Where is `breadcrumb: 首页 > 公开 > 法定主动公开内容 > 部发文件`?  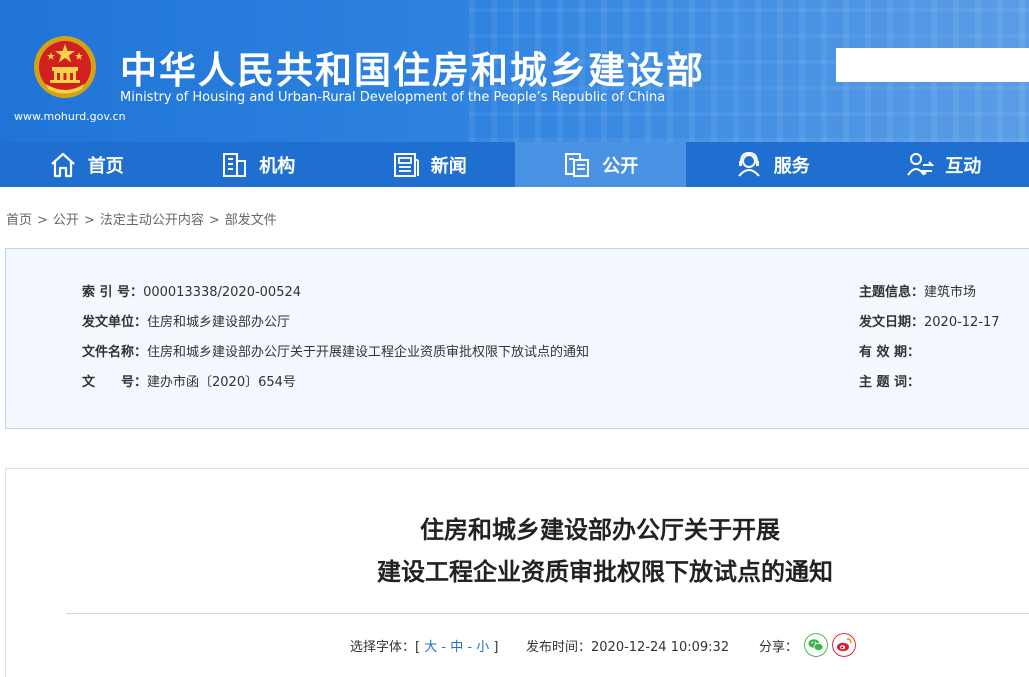 breadcrumb: 首页 > 公开 > 法定主动公开内容 > 部发文件 is located at coordinates (141, 220).